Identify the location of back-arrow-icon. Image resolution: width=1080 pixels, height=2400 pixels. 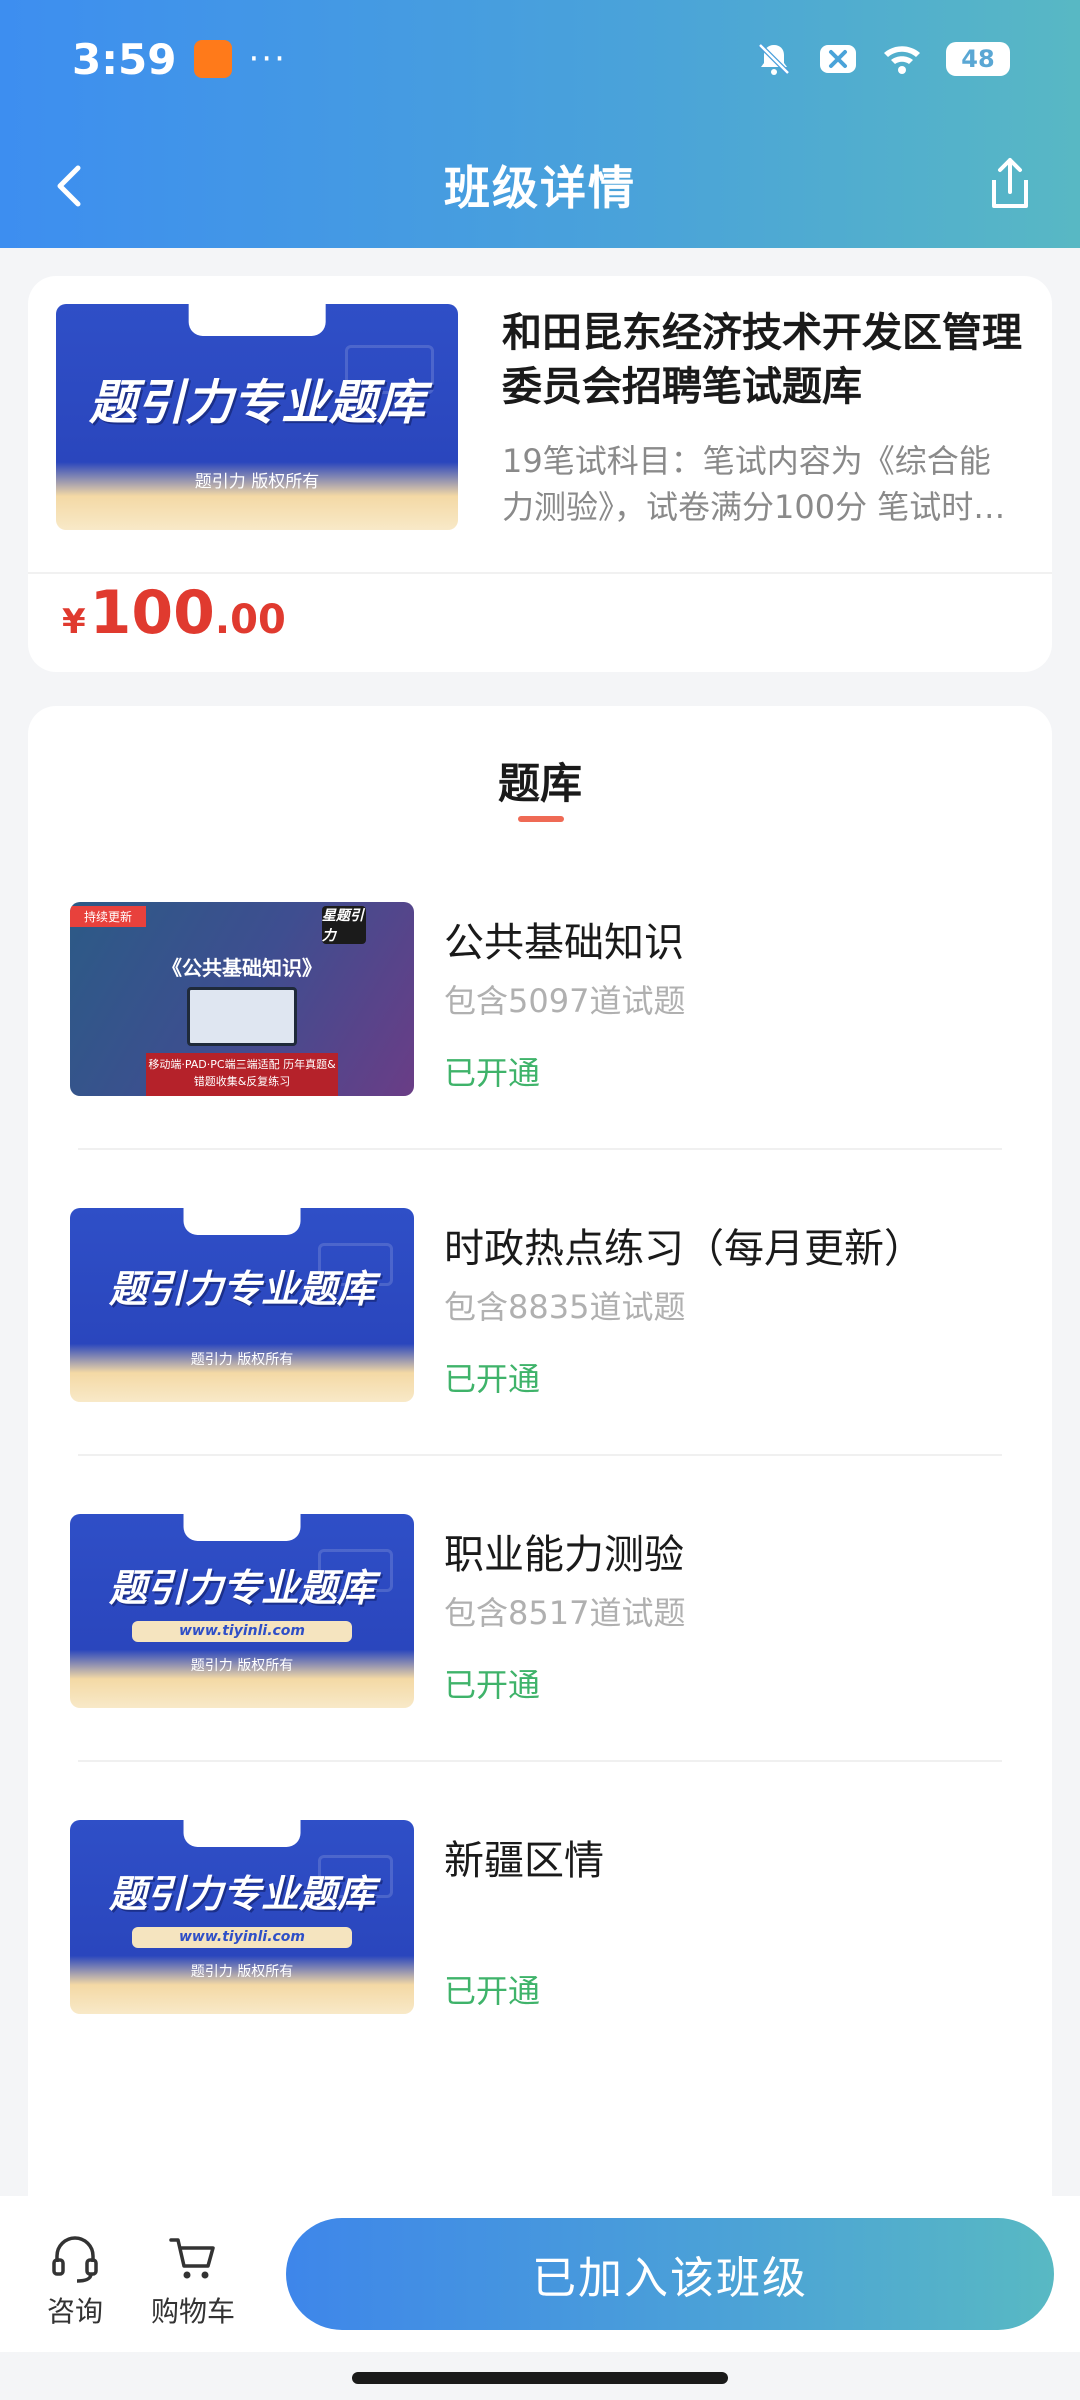
(72, 186).